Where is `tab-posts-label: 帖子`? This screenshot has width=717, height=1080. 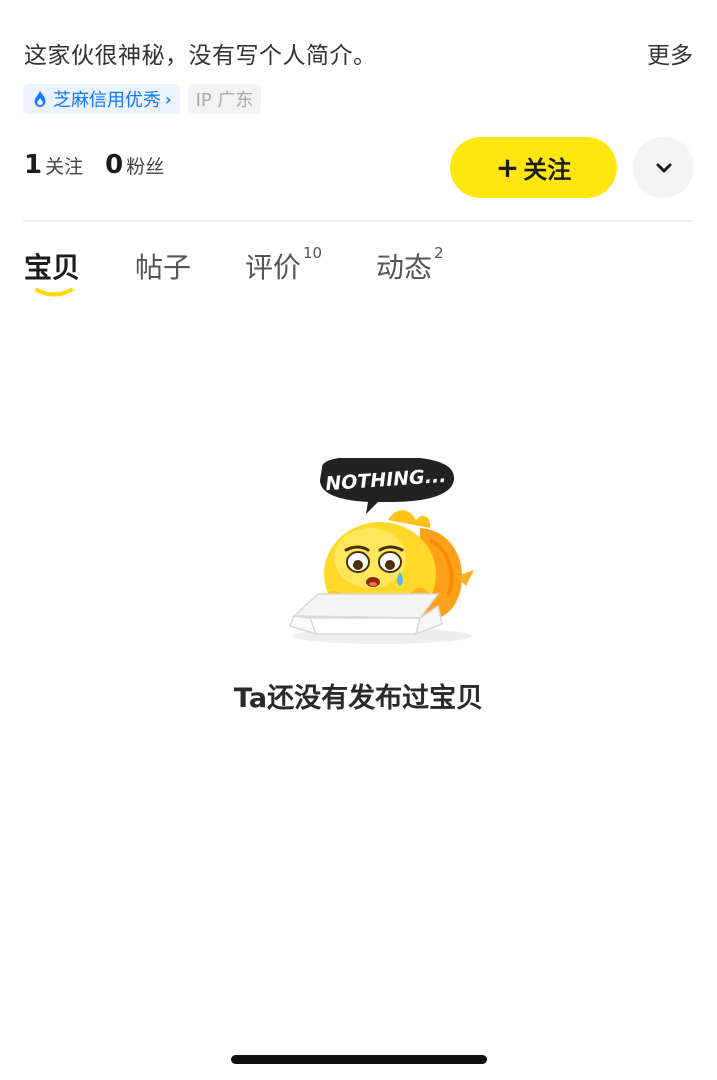
tab-posts-label: 帖子 is located at coordinates (163, 267).